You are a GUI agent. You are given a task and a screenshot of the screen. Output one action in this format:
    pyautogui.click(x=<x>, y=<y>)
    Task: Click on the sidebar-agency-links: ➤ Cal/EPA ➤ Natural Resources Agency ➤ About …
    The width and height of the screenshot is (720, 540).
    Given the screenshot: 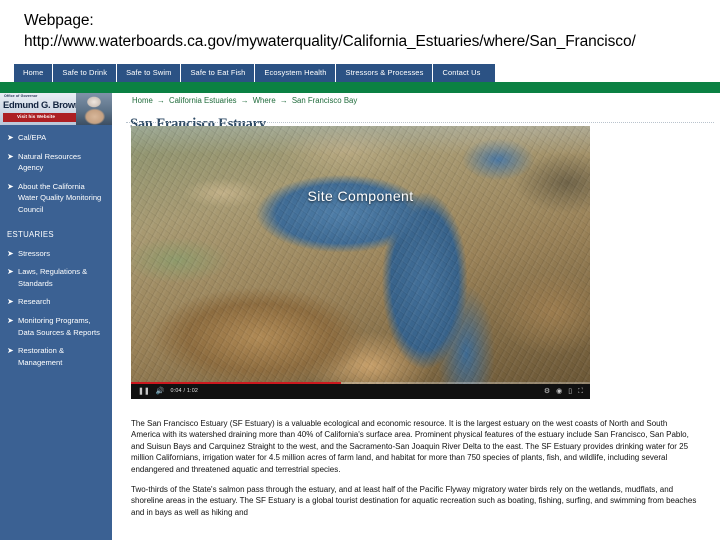 What is the action you would take?
    pyautogui.click(x=56, y=174)
    